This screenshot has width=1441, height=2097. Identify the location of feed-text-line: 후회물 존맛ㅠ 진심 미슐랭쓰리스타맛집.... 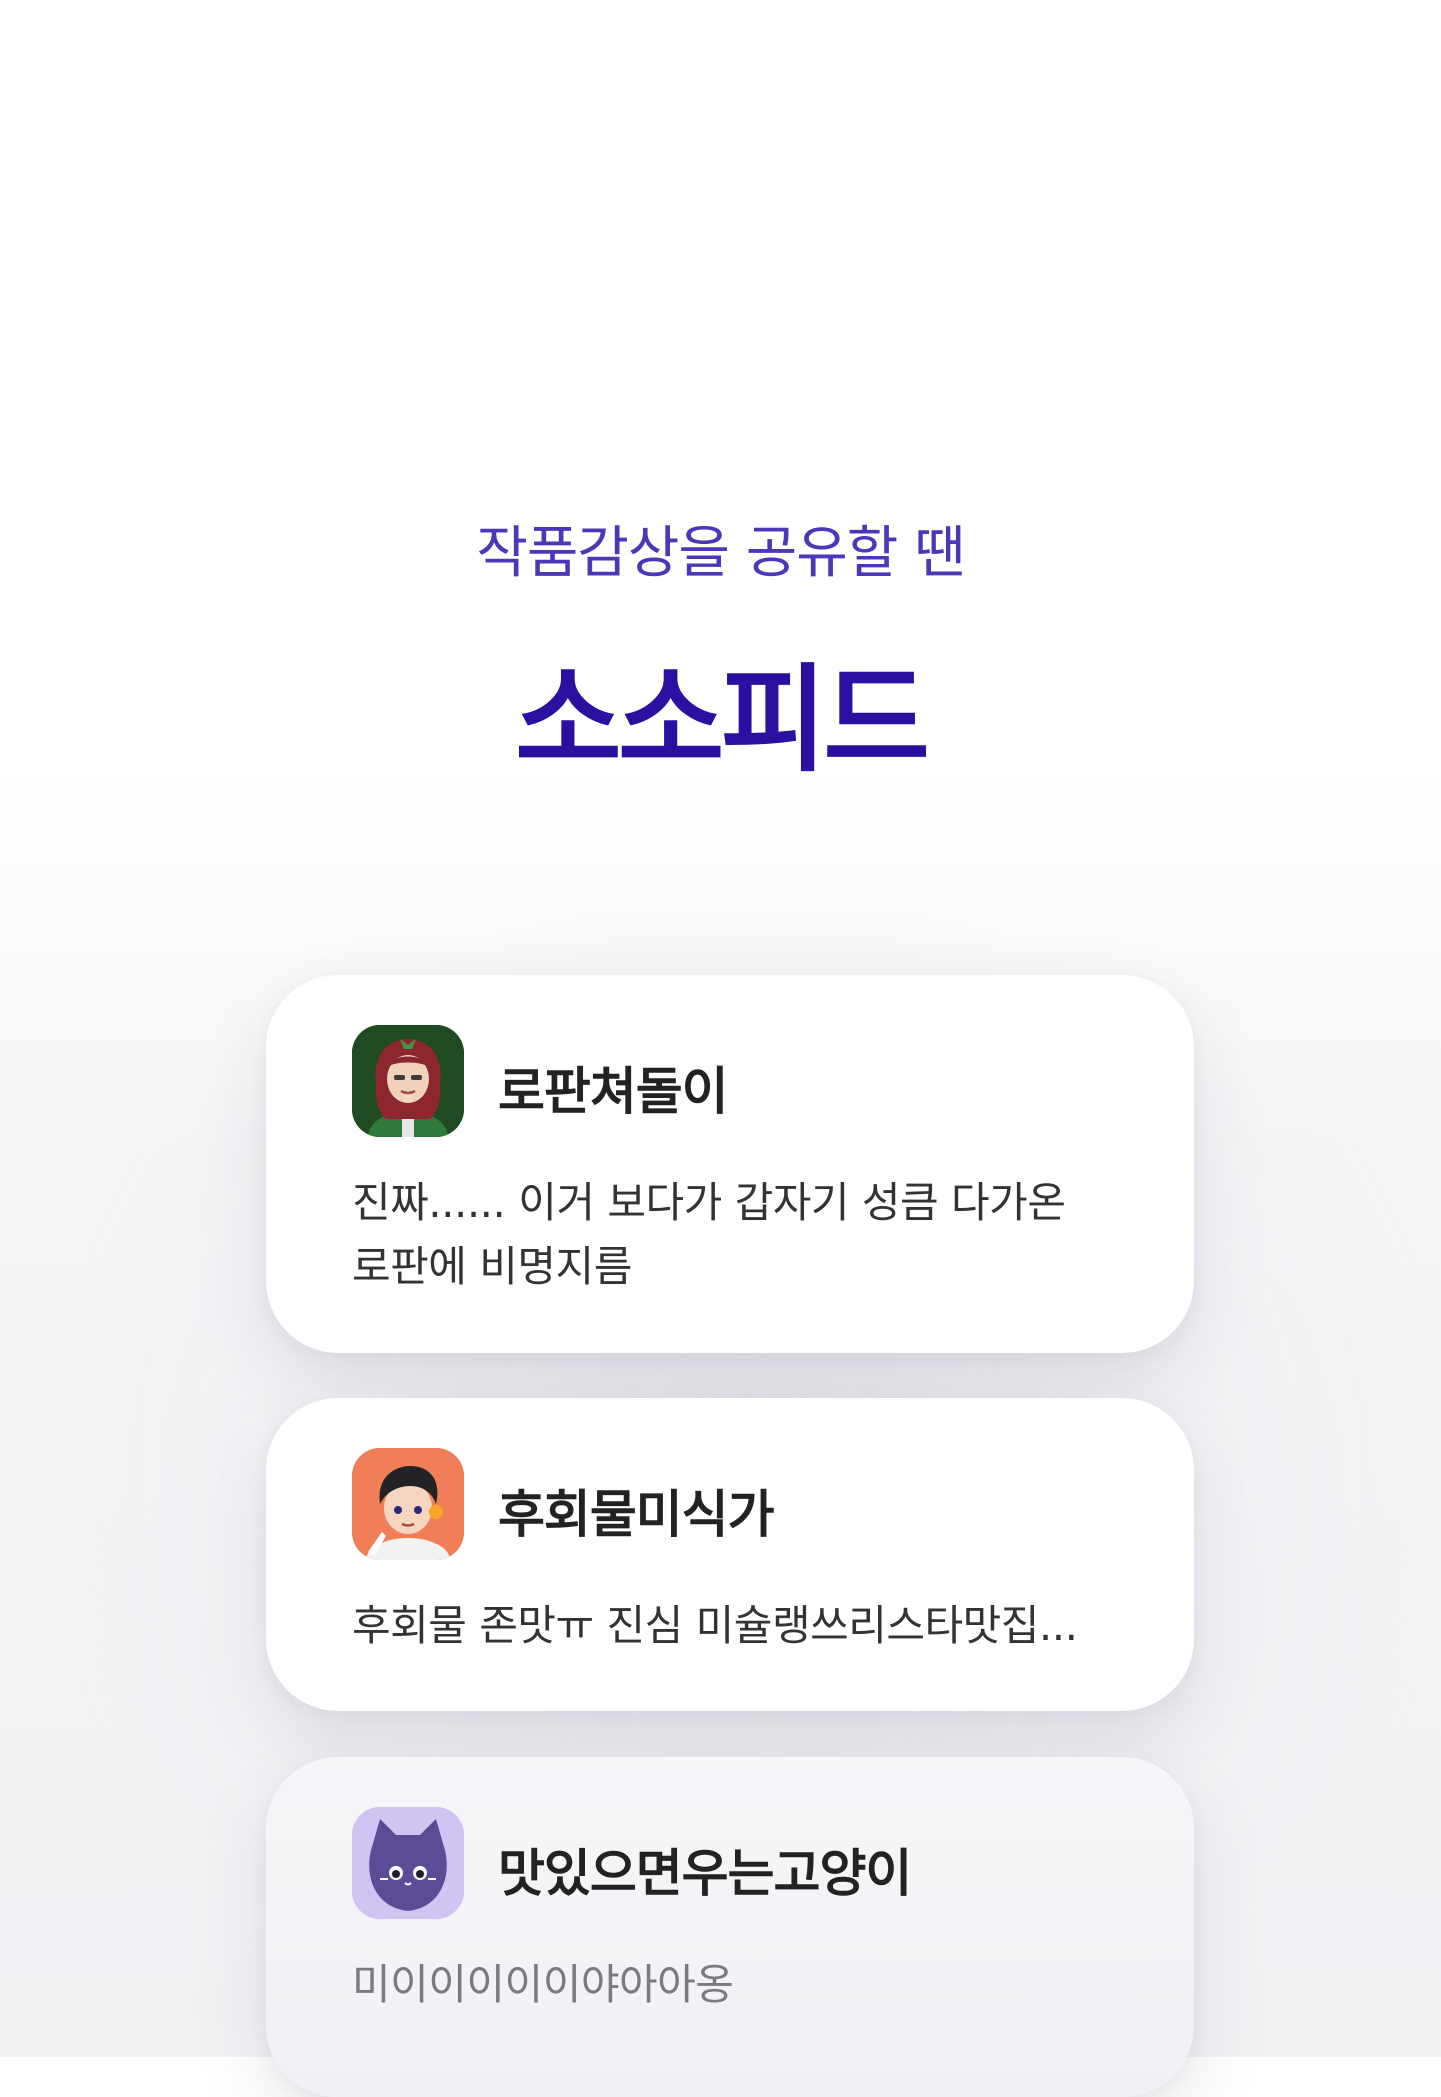
(715, 1625).